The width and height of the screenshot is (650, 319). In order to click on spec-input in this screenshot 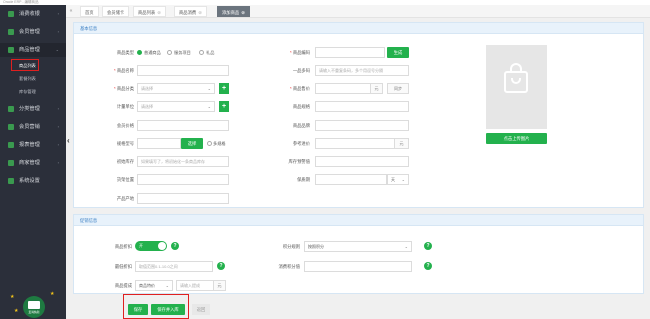, I will do `click(362, 106)`.